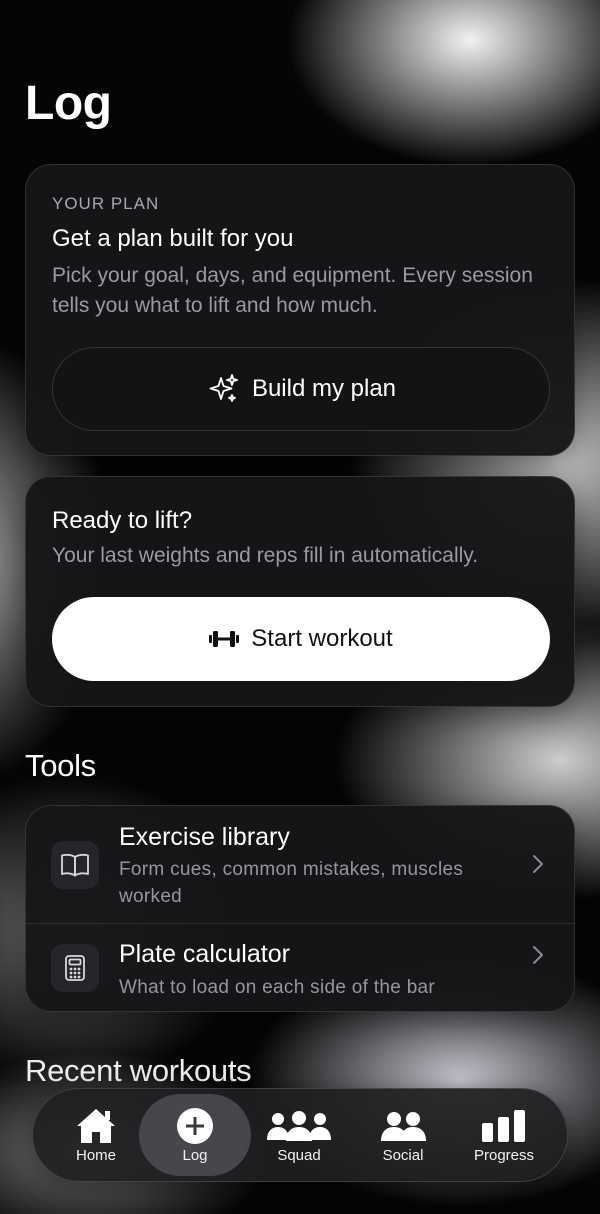 This screenshot has height=1214, width=600. Describe the element at coordinates (75, 968) in the screenshot. I see `calculator-icon` at that location.